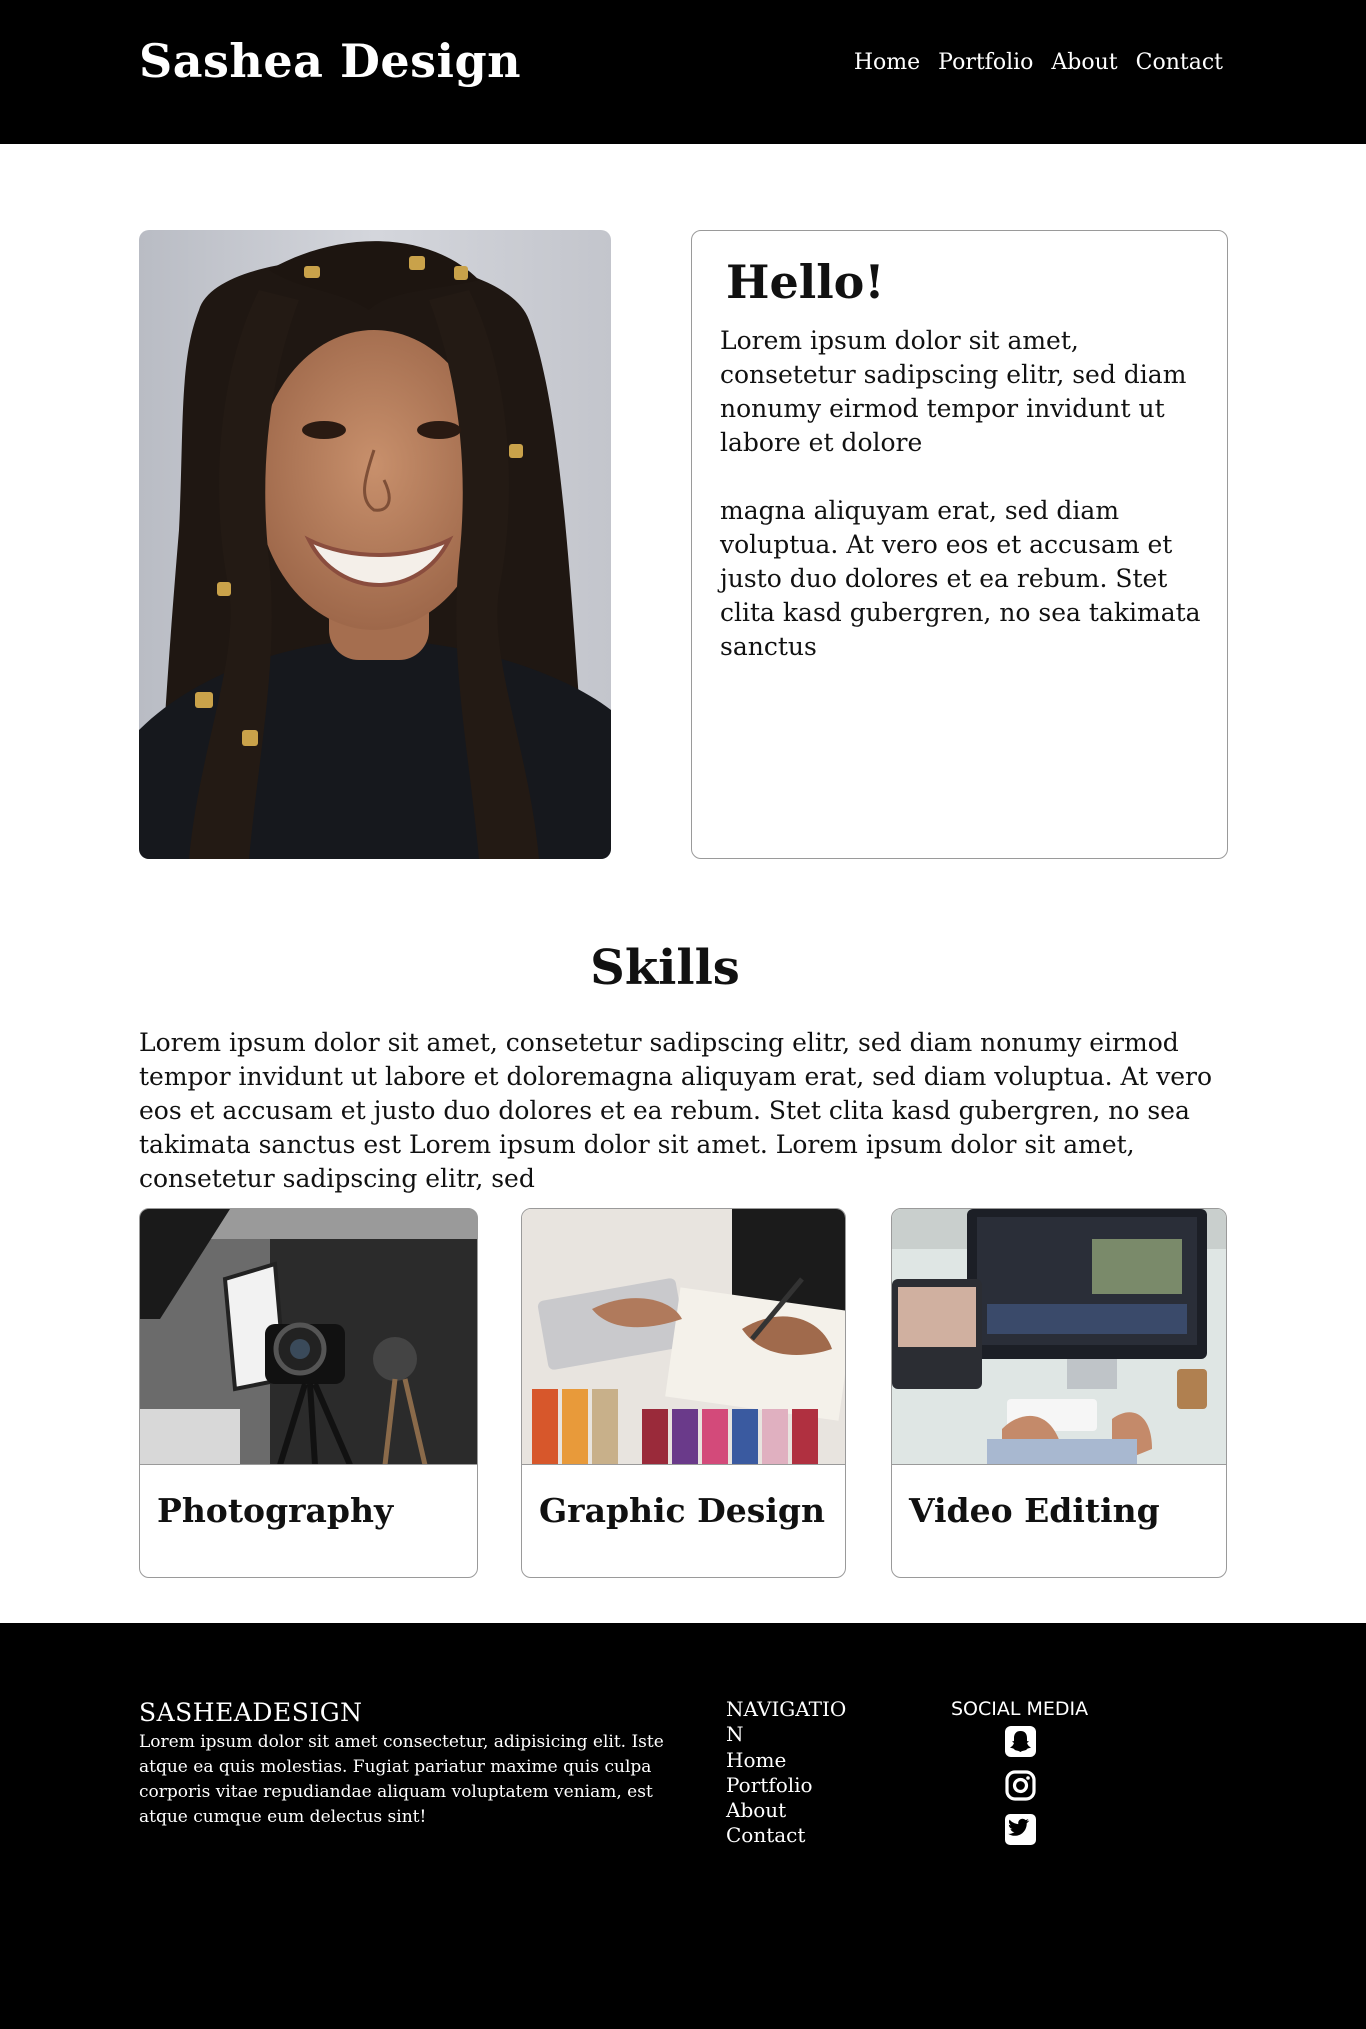 The width and height of the screenshot is (1366, 2029). What do you see at coordinates (1179, 62) in the screenshot?
I see `nav-link-contact: Contact` at bounding box center [1179, 62].